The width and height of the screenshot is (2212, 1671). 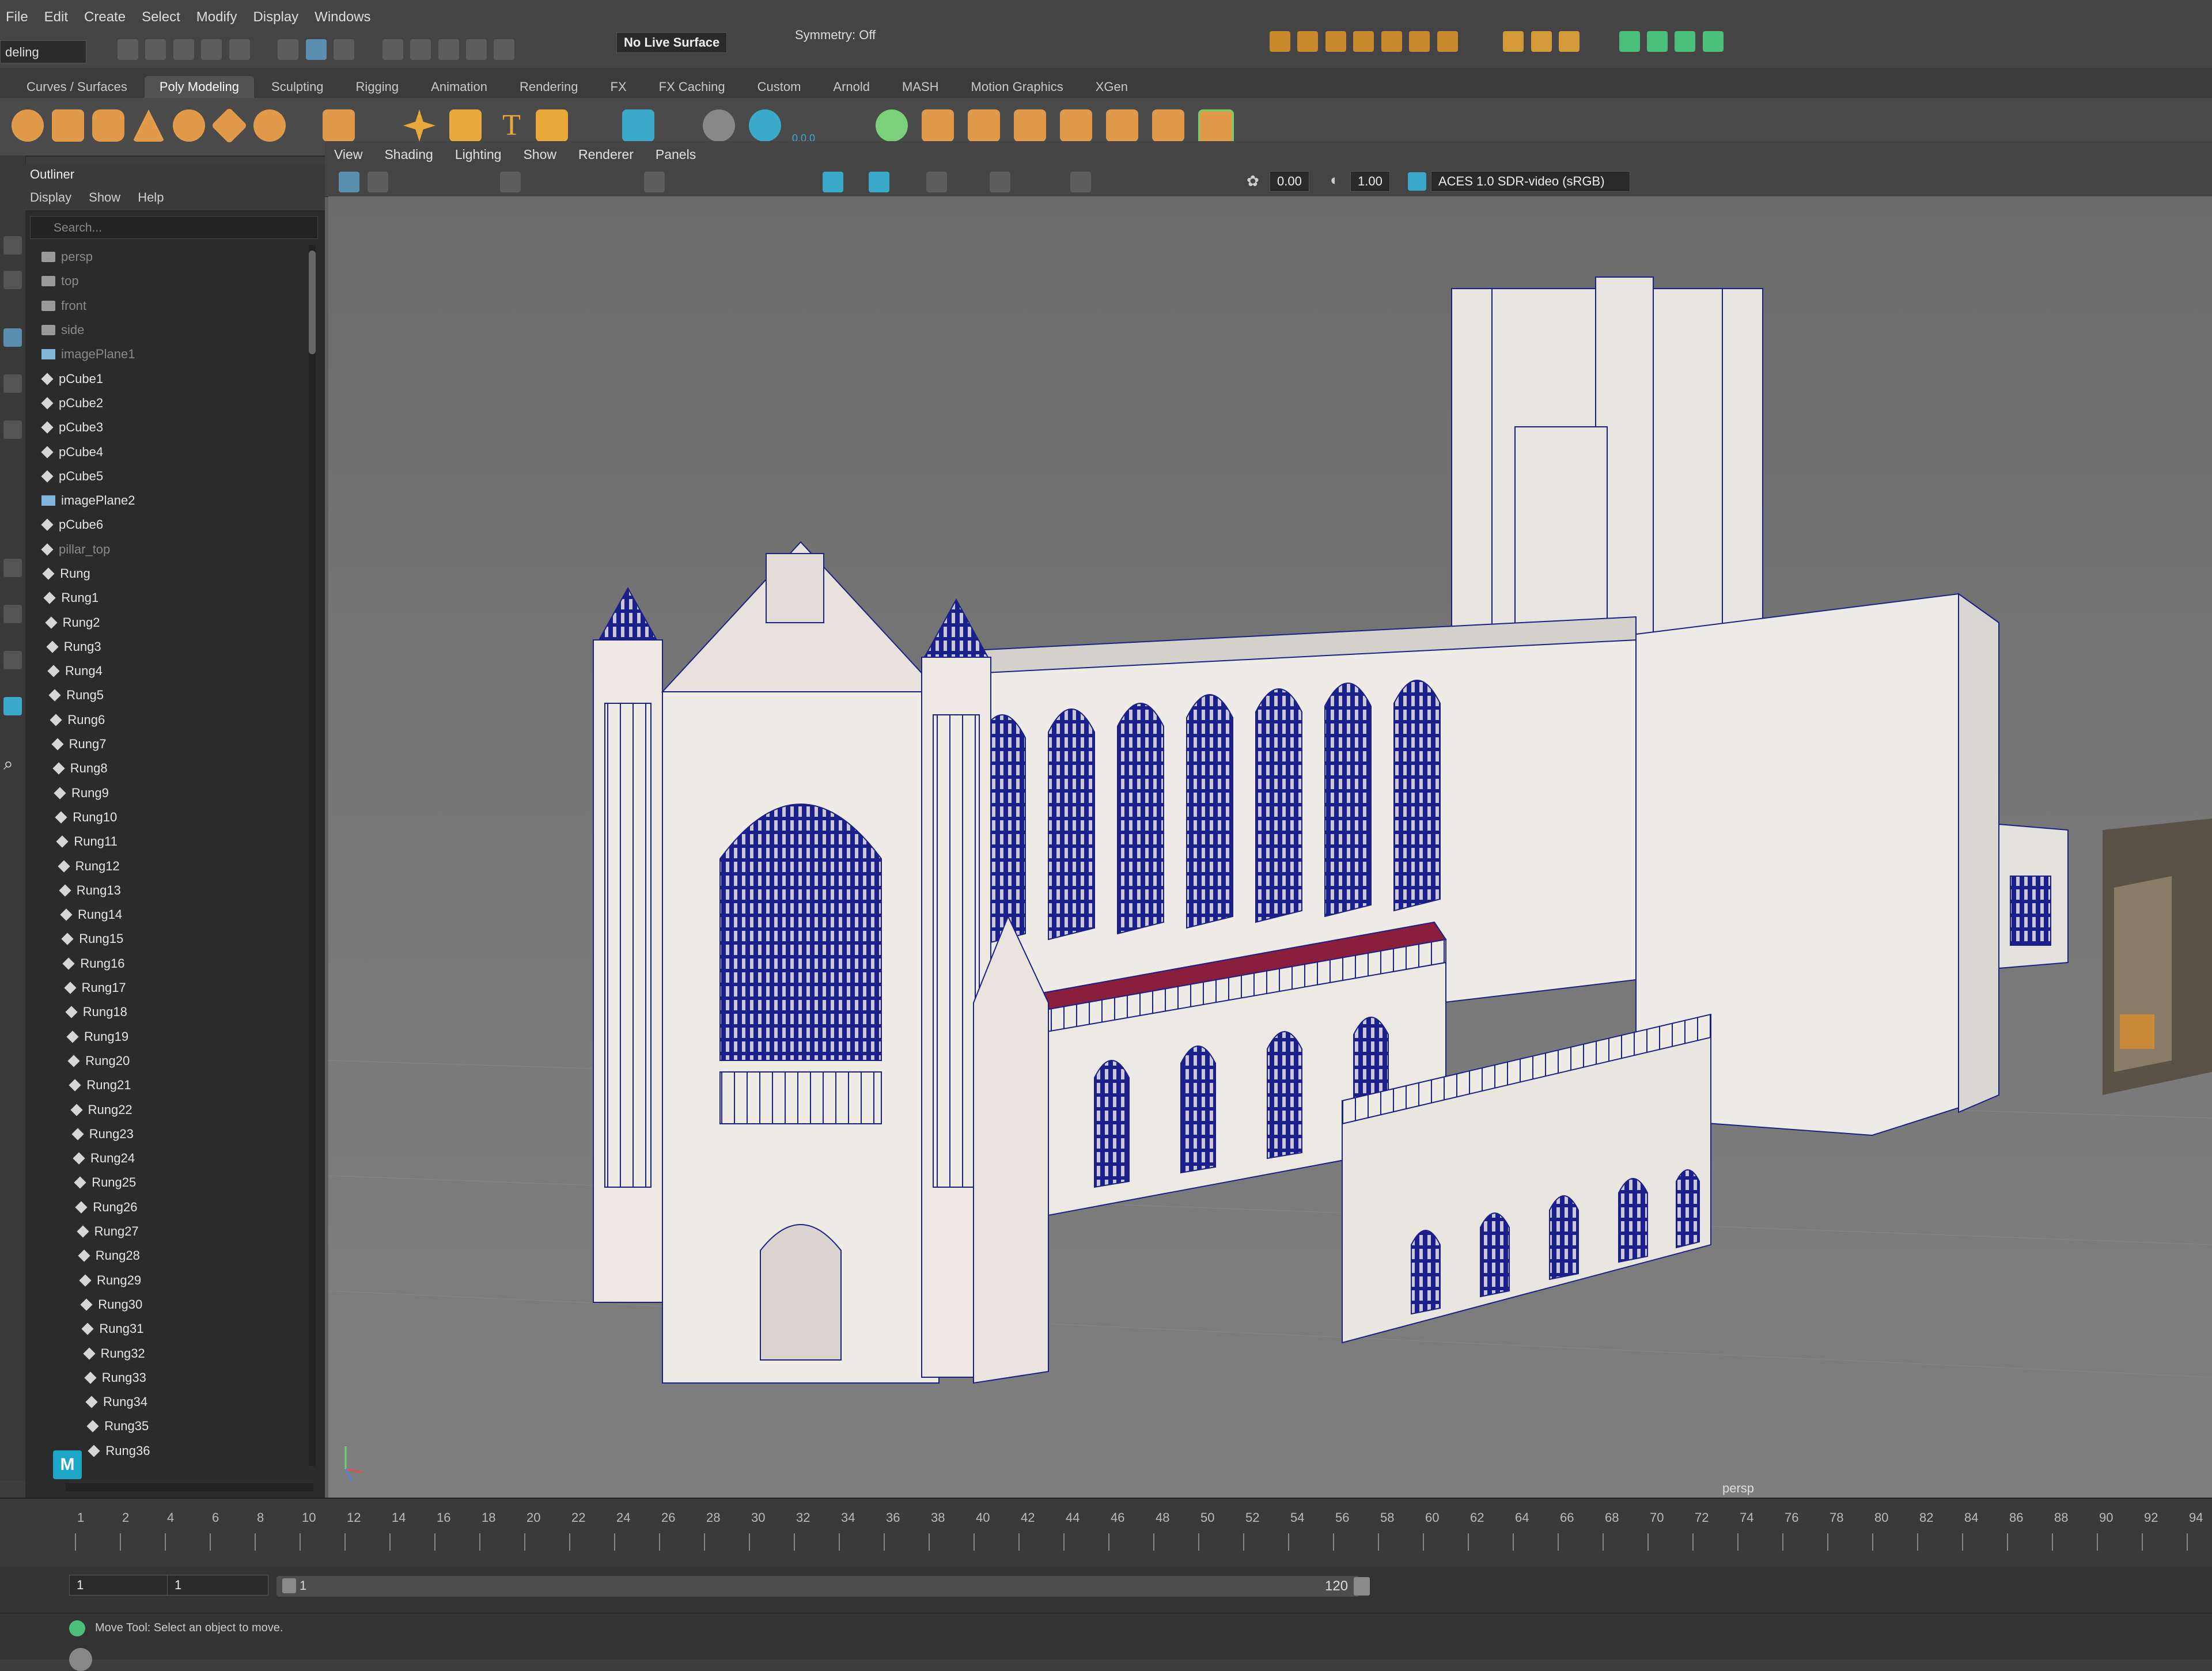 What do you see at coordinates (779, 87) in the screenshot?
I see `shelf-tab-custom: Custom` at bounding box center [779, 87].